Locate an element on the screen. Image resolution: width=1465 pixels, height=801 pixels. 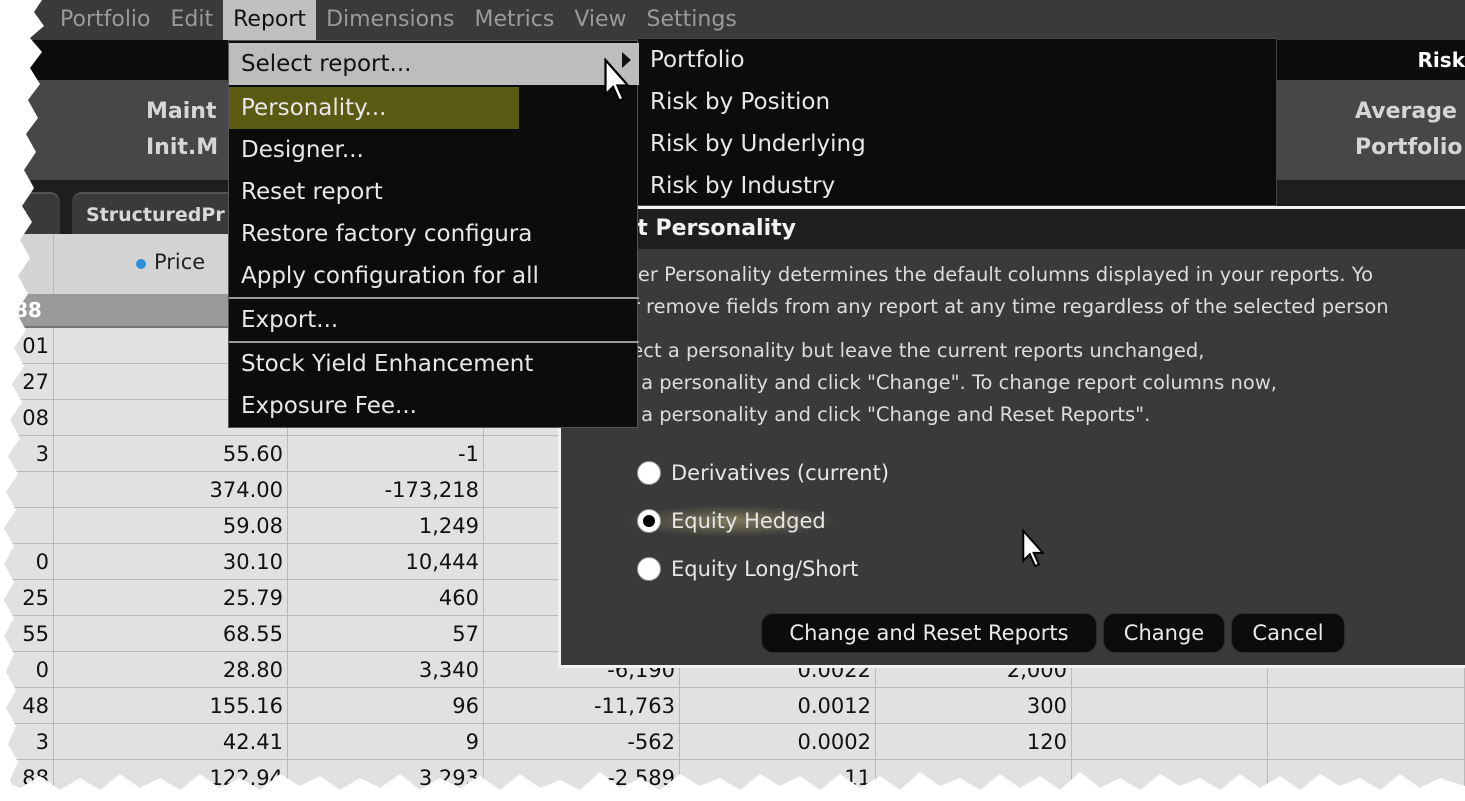
summary-maint-label: Maint is located at coordinates (181, 111).